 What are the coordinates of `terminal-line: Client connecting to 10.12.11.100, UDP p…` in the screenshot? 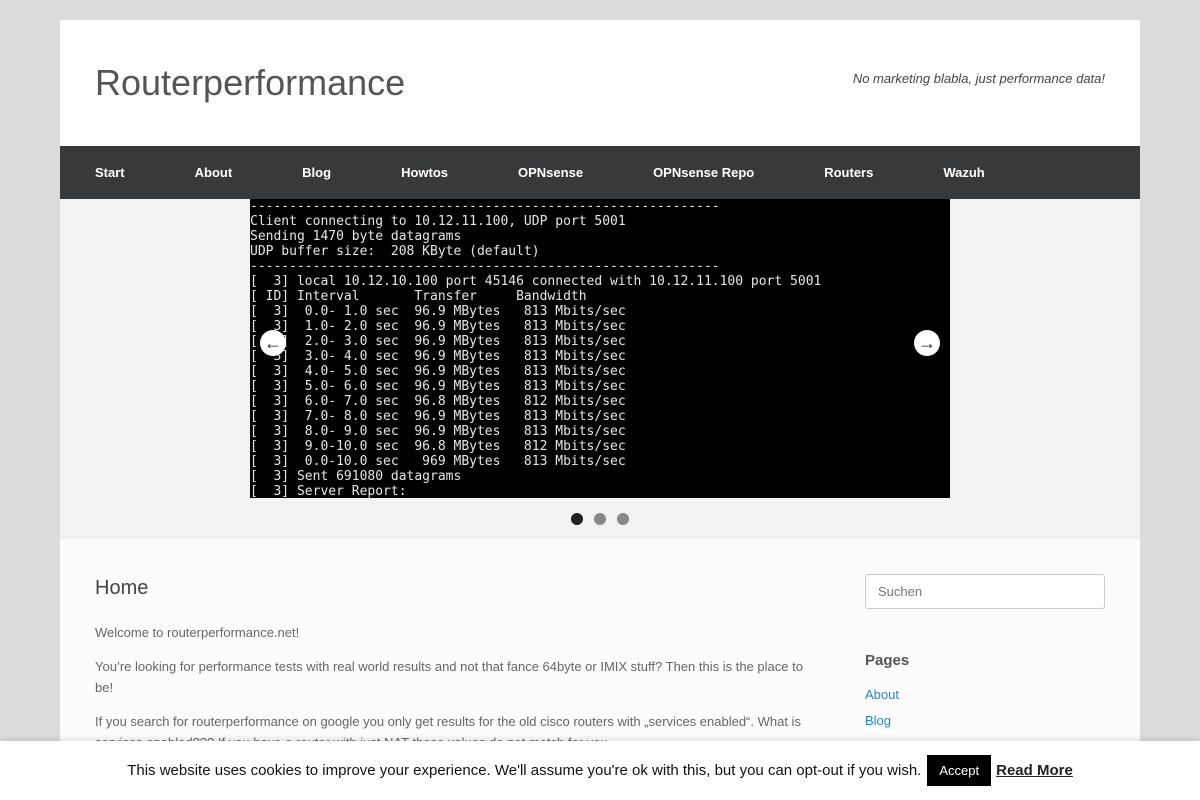 It's located at (438, 221).